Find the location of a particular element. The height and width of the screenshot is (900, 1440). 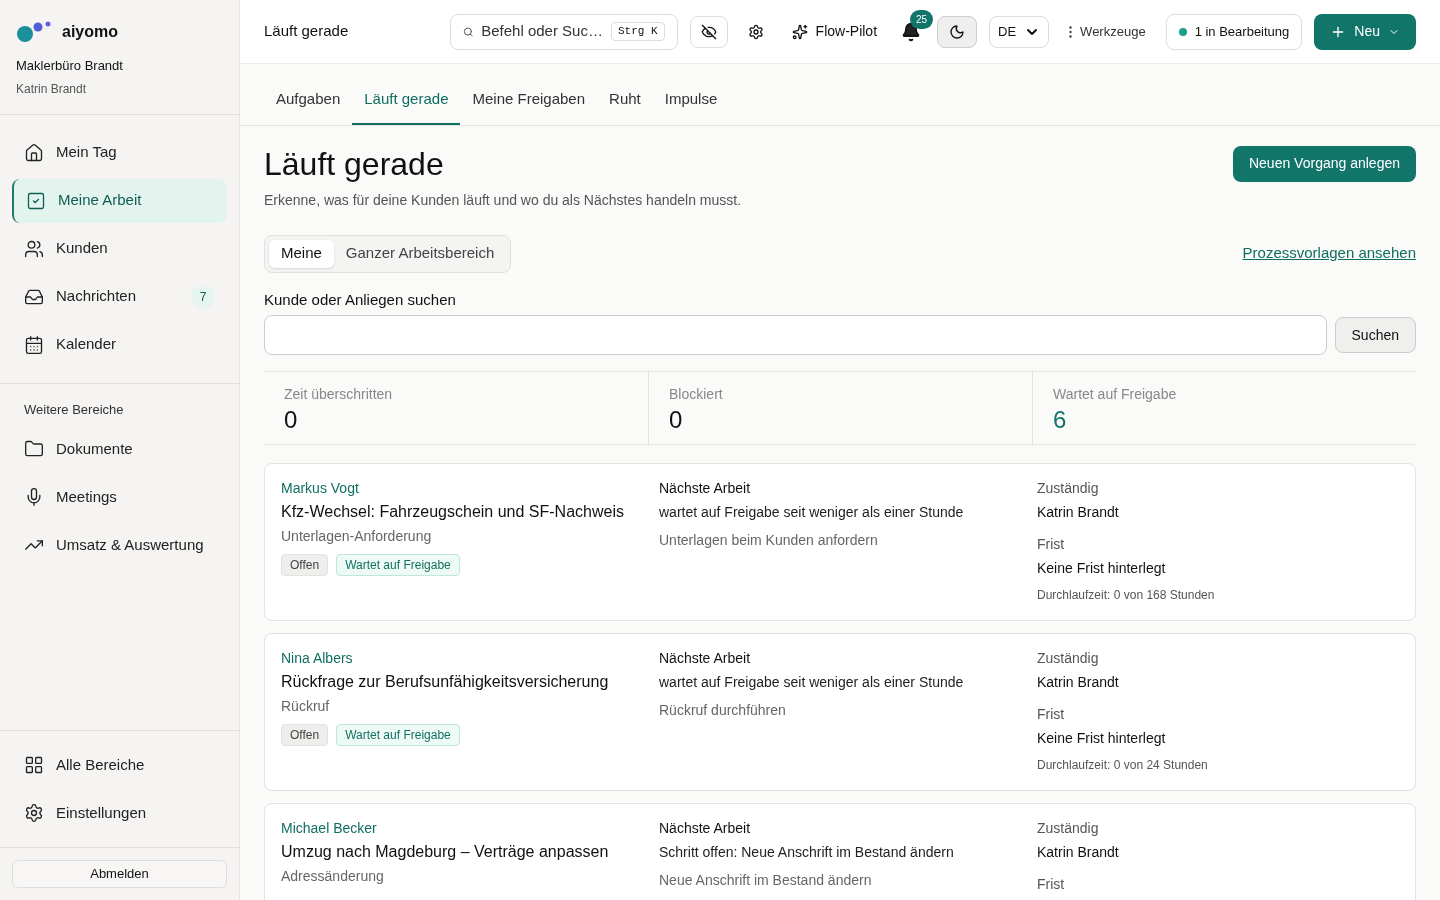

nav-item: Dokumente is located at coordinates (119, 449).